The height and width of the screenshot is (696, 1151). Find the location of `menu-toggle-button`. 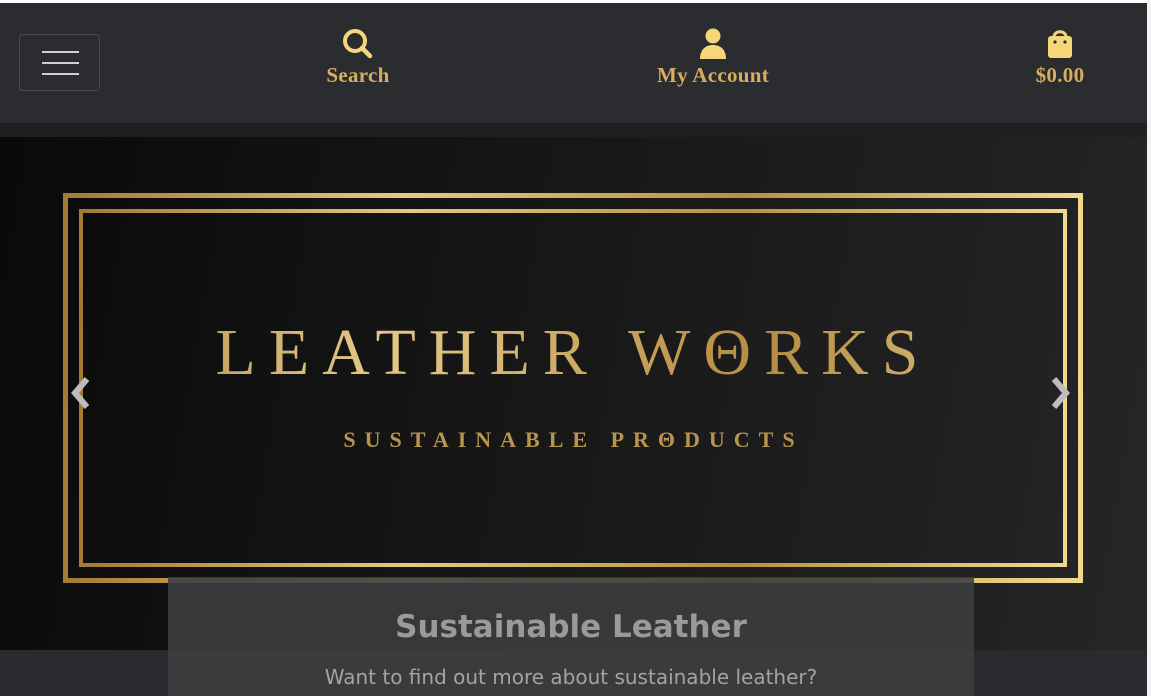

menu-toggle-button is located at coordinates (59, 62).